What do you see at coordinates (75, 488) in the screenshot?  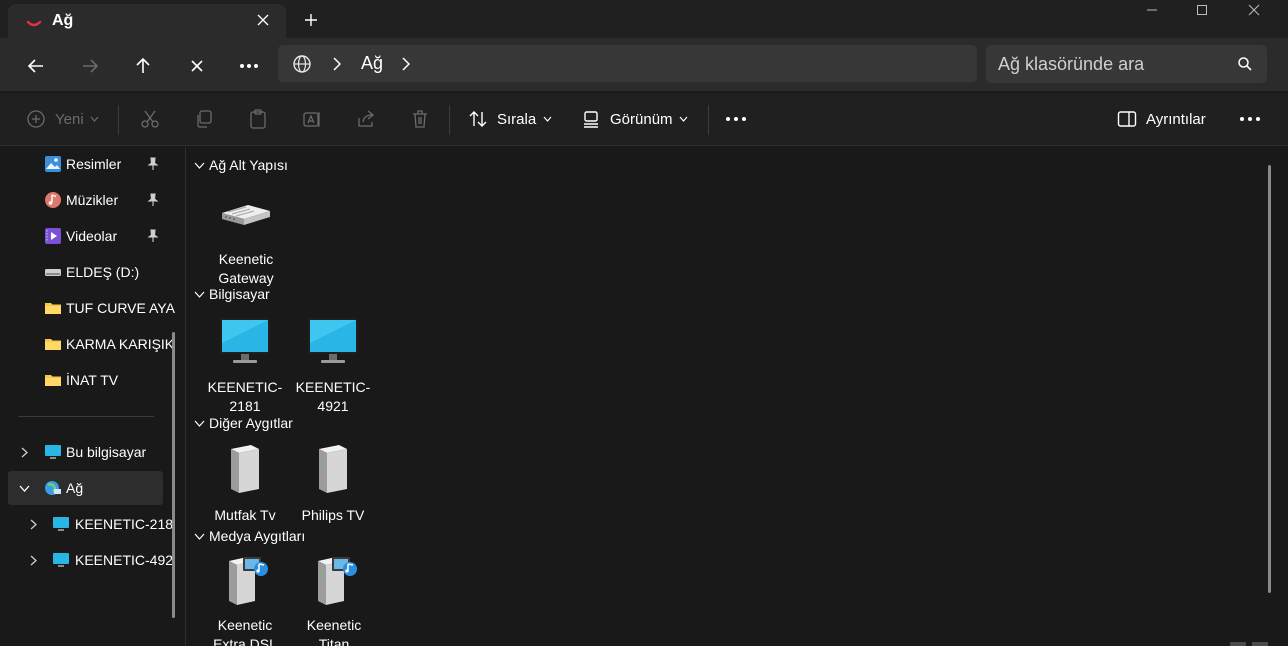 I see `sidebar-item-label: Ağ` at bounding box center [75, 488].